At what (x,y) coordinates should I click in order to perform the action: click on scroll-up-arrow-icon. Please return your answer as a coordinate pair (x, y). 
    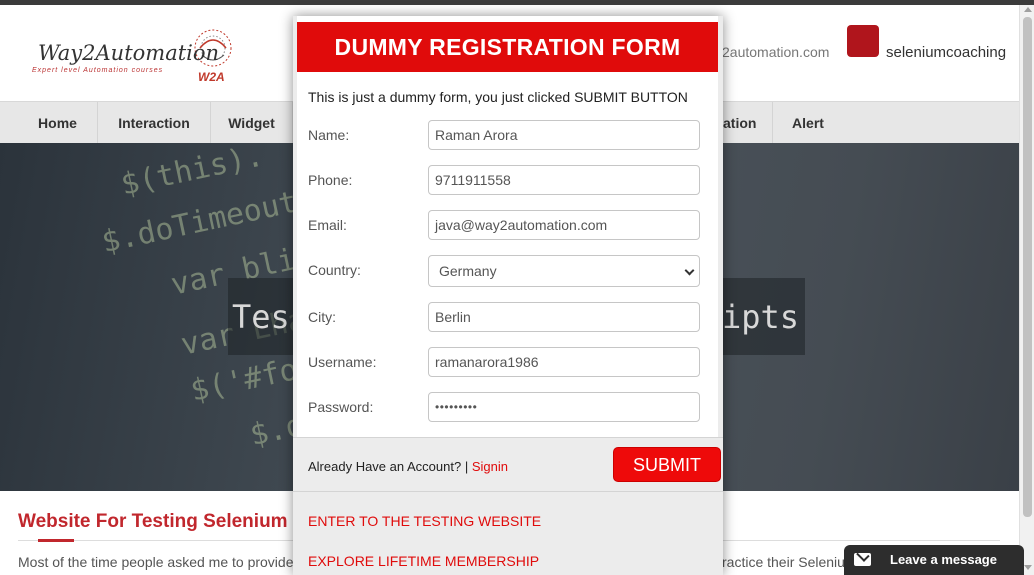
    Looking at the image, I should click on (1028, 9).